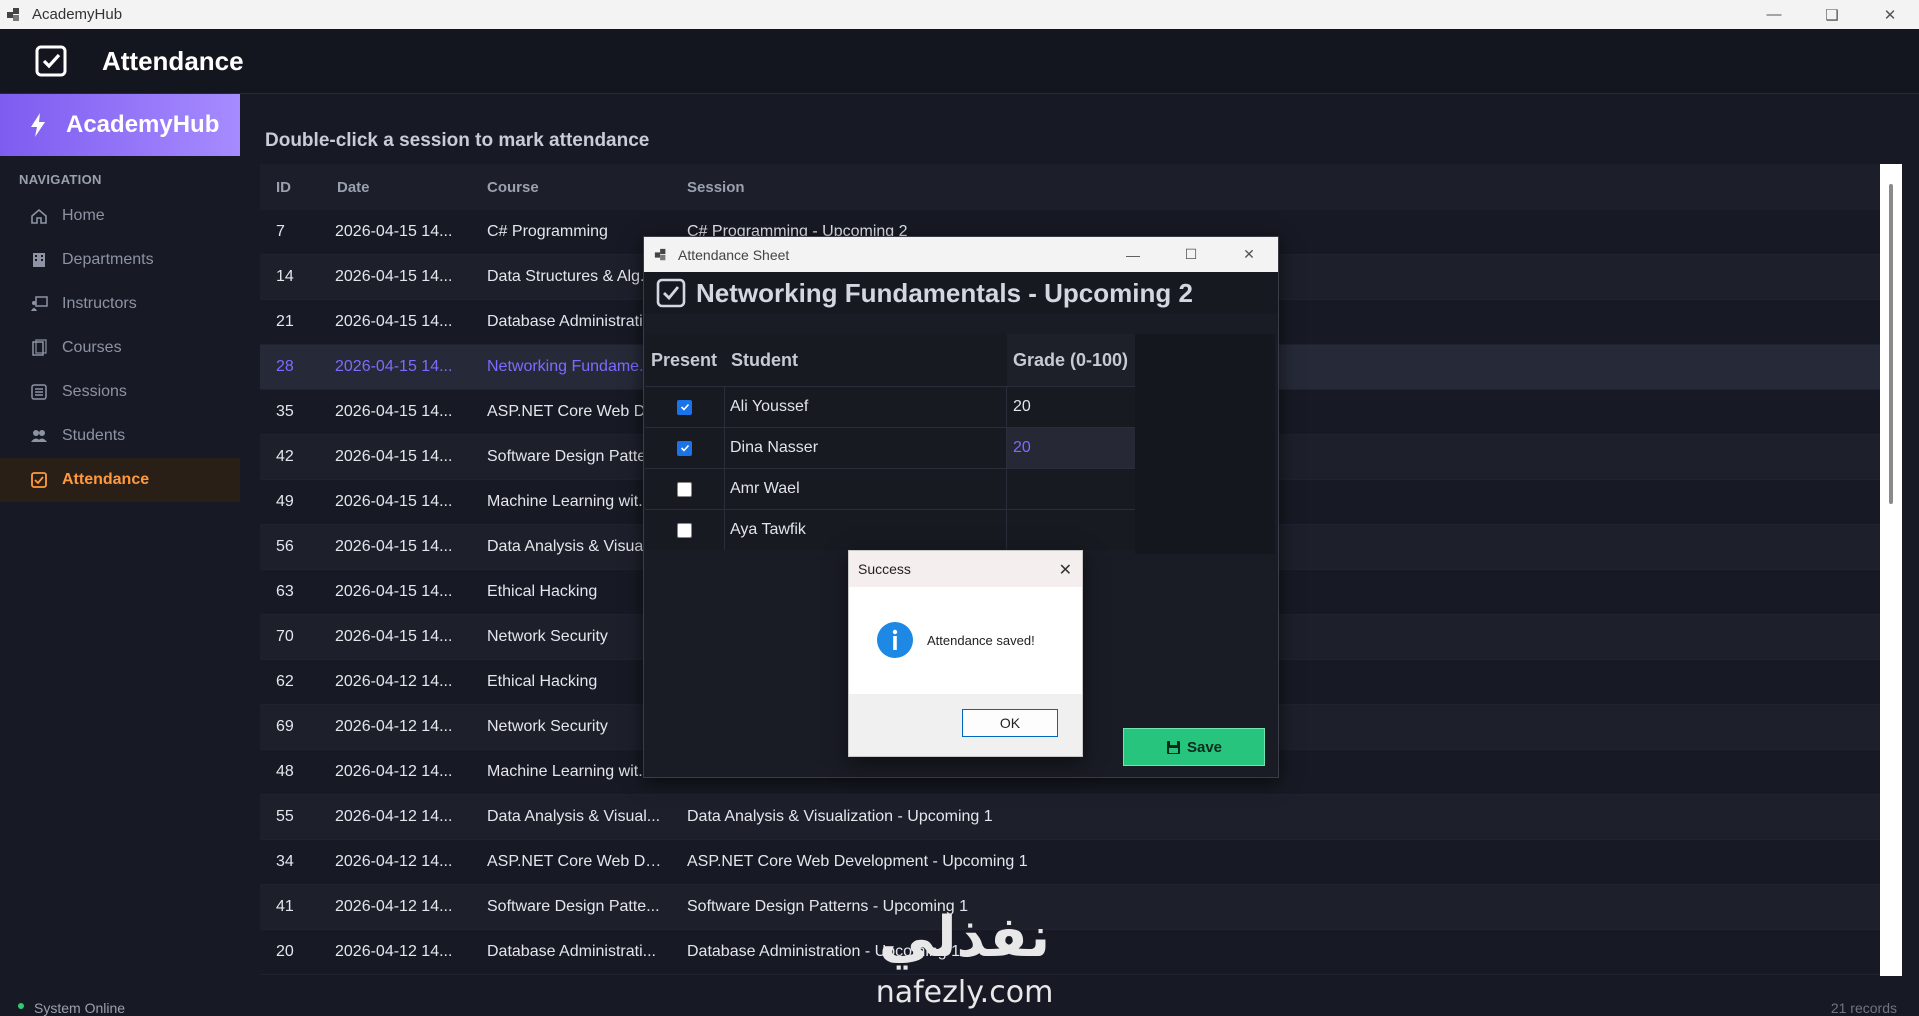 This screenshot has width=1919, height=1016. I want to click on sidebar-item-home: Home, so click(120, 216).